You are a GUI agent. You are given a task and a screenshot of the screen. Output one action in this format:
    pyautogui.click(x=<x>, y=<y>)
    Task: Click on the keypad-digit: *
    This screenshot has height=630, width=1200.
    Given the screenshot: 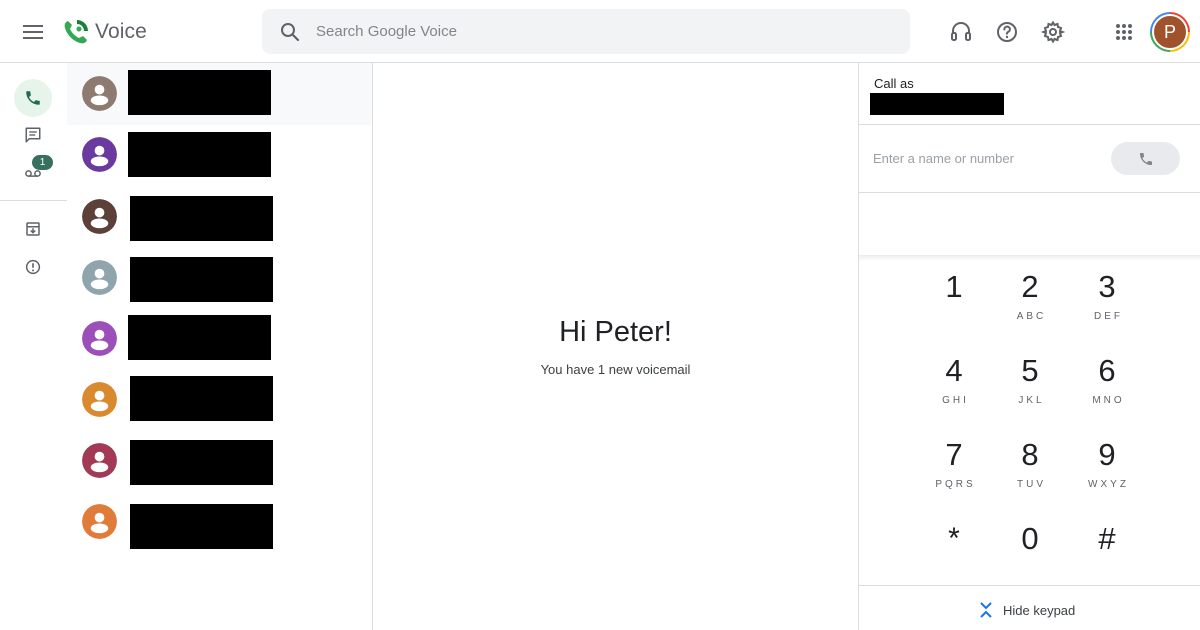 What is the action you would take?
    pyautogui.click(x=954, y=538)
    